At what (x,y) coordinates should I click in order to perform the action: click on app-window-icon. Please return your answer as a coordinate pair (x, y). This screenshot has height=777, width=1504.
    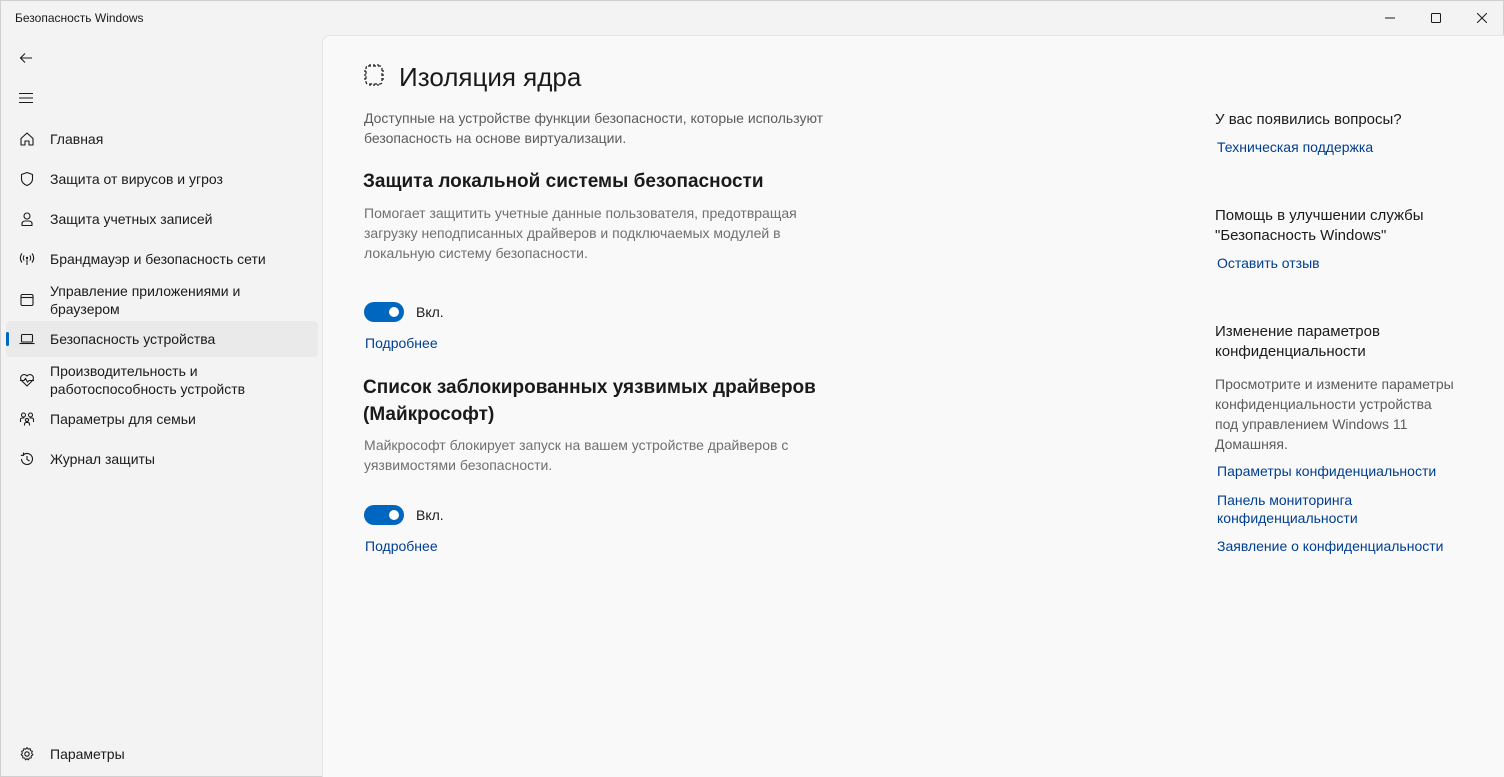
    Looking at the image, I should click on (27, 300).